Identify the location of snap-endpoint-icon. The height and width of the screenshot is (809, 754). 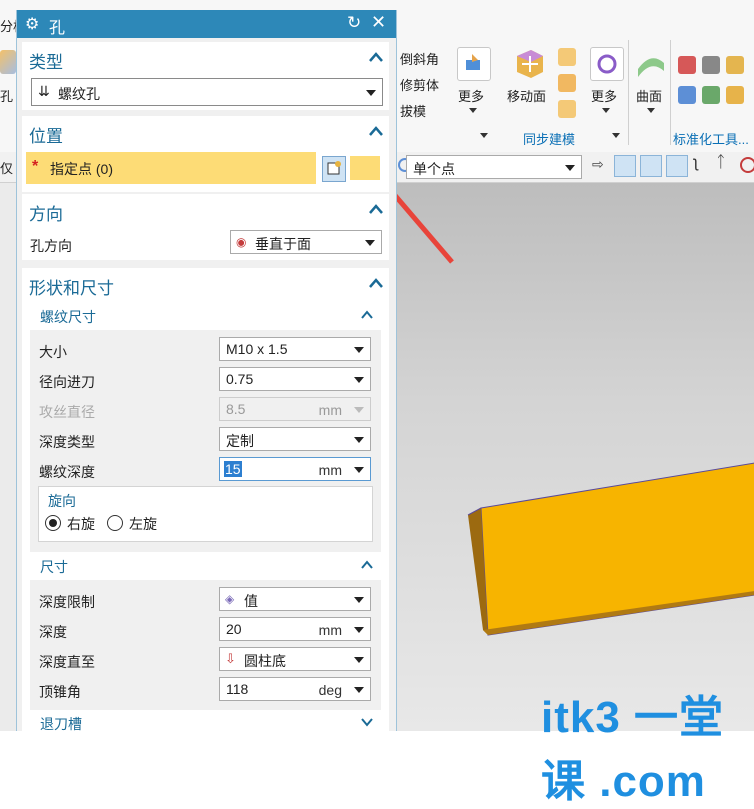
(651, 166).